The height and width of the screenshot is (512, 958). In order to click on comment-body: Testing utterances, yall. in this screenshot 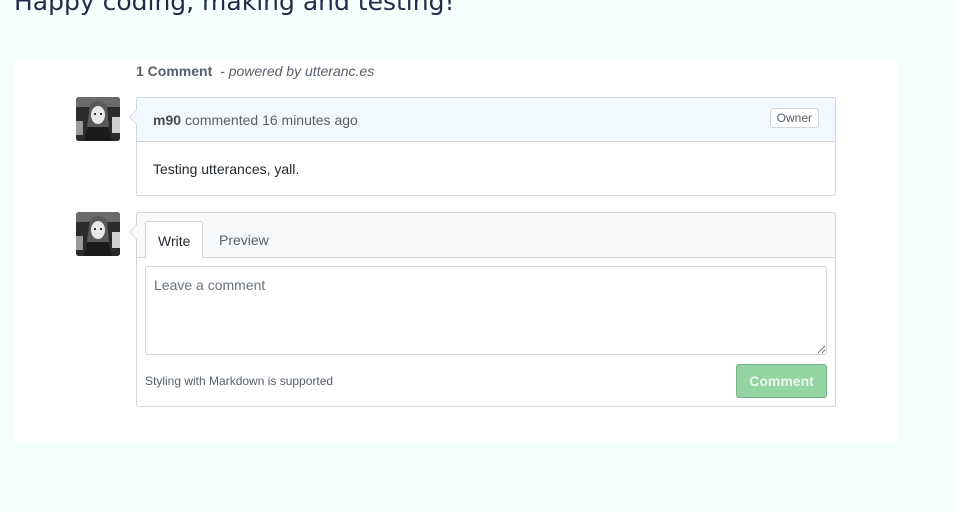, I will do `click(226, 169)`.